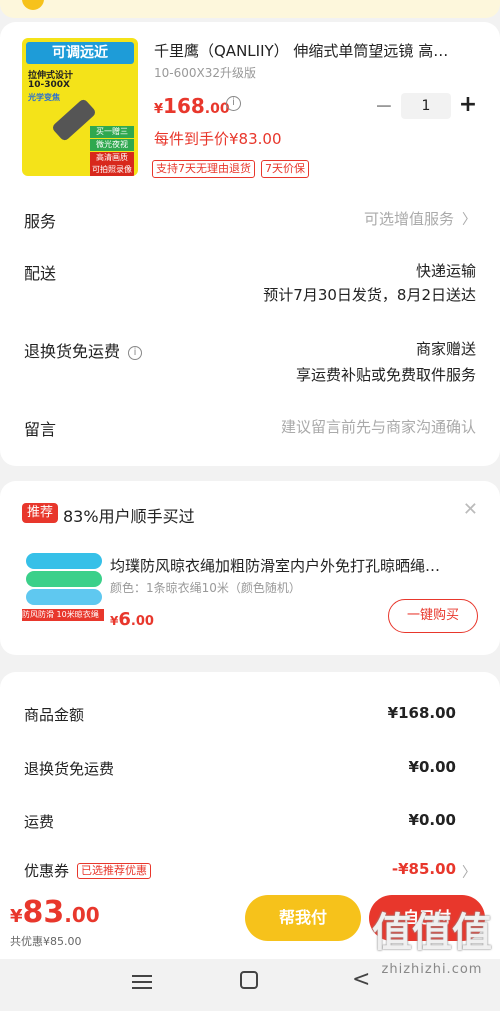 The image size is (500, 1011). Describe the element at coordinates (39, 822) in the screenshot. I see `shipping-label: 运费` at that location.